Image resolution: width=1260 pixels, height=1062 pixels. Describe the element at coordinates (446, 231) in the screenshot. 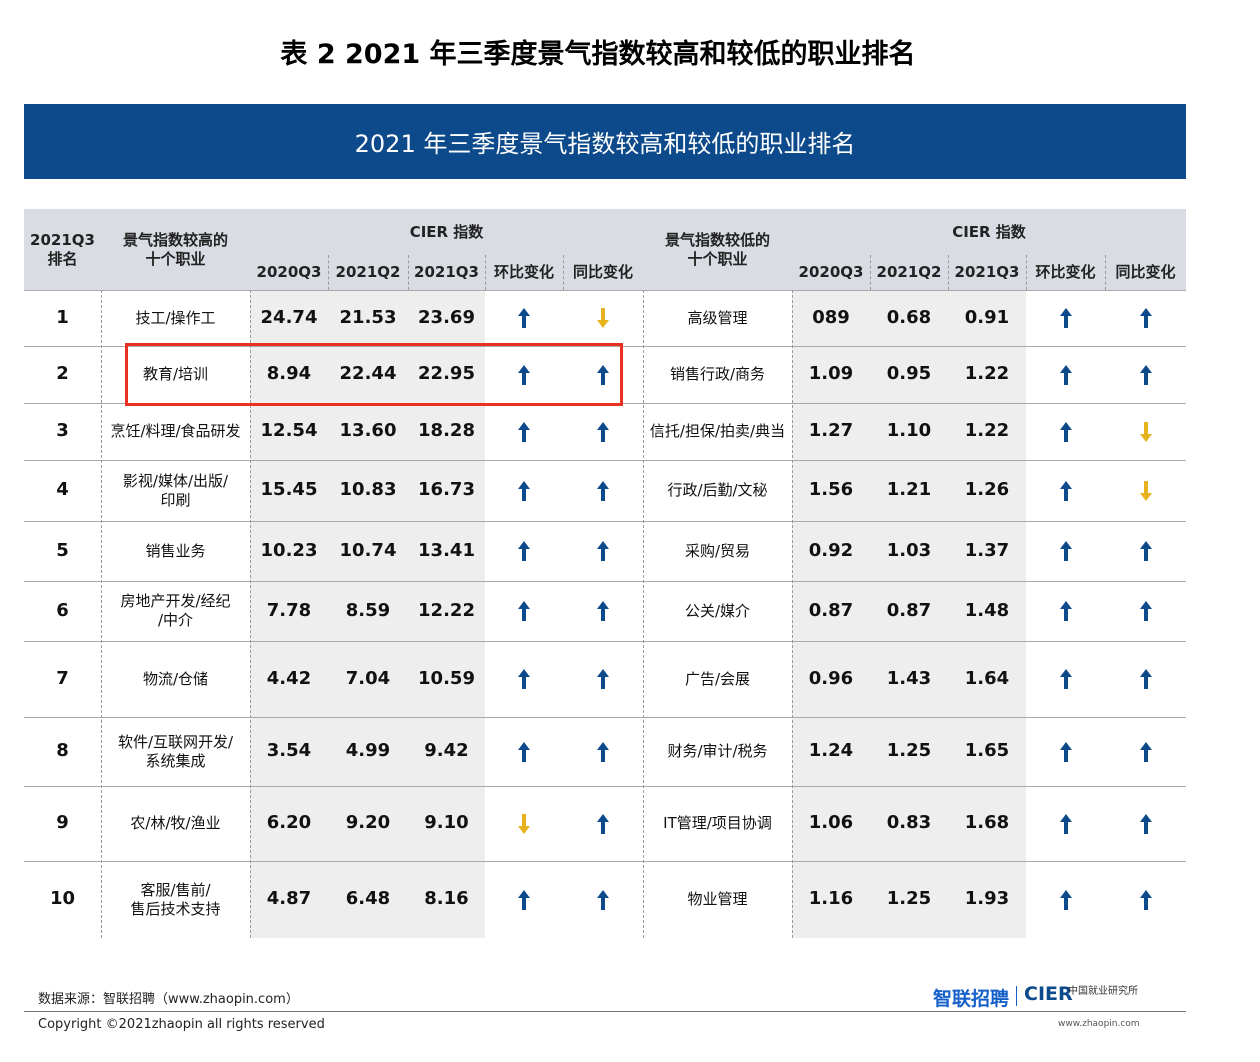

I see `header-cier-index-high: CIER 指数` at that location.